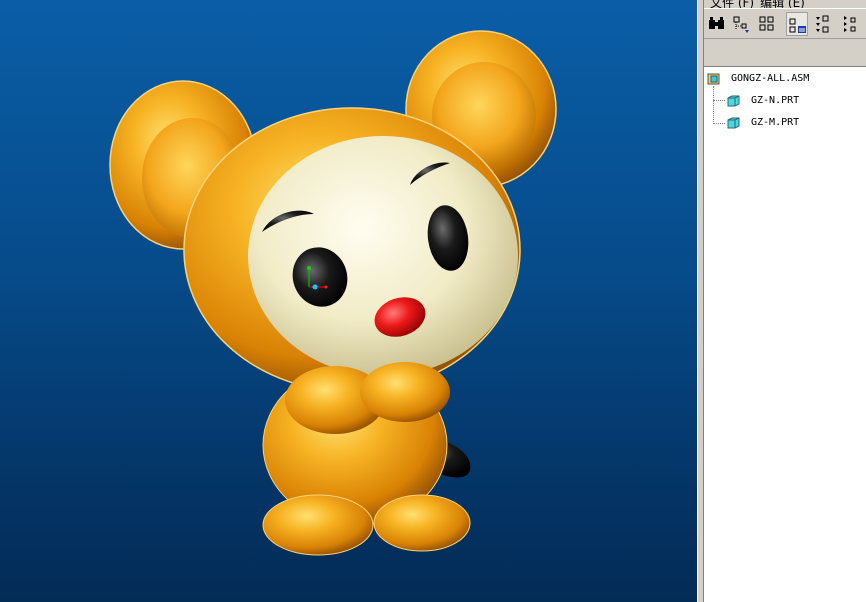 The height and width of the screenshot is (602, 866). Describe the element at coordinates (717, 24) in the screenshot. I see `binoculars-icon` at that location.